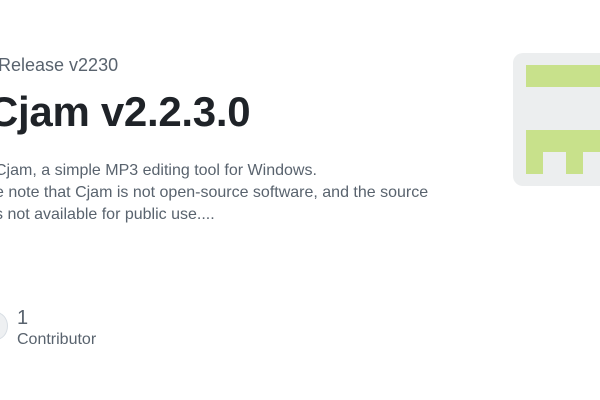 The image size is (600, 400). I want to click on contributors-count: 1, so click(23, 318).